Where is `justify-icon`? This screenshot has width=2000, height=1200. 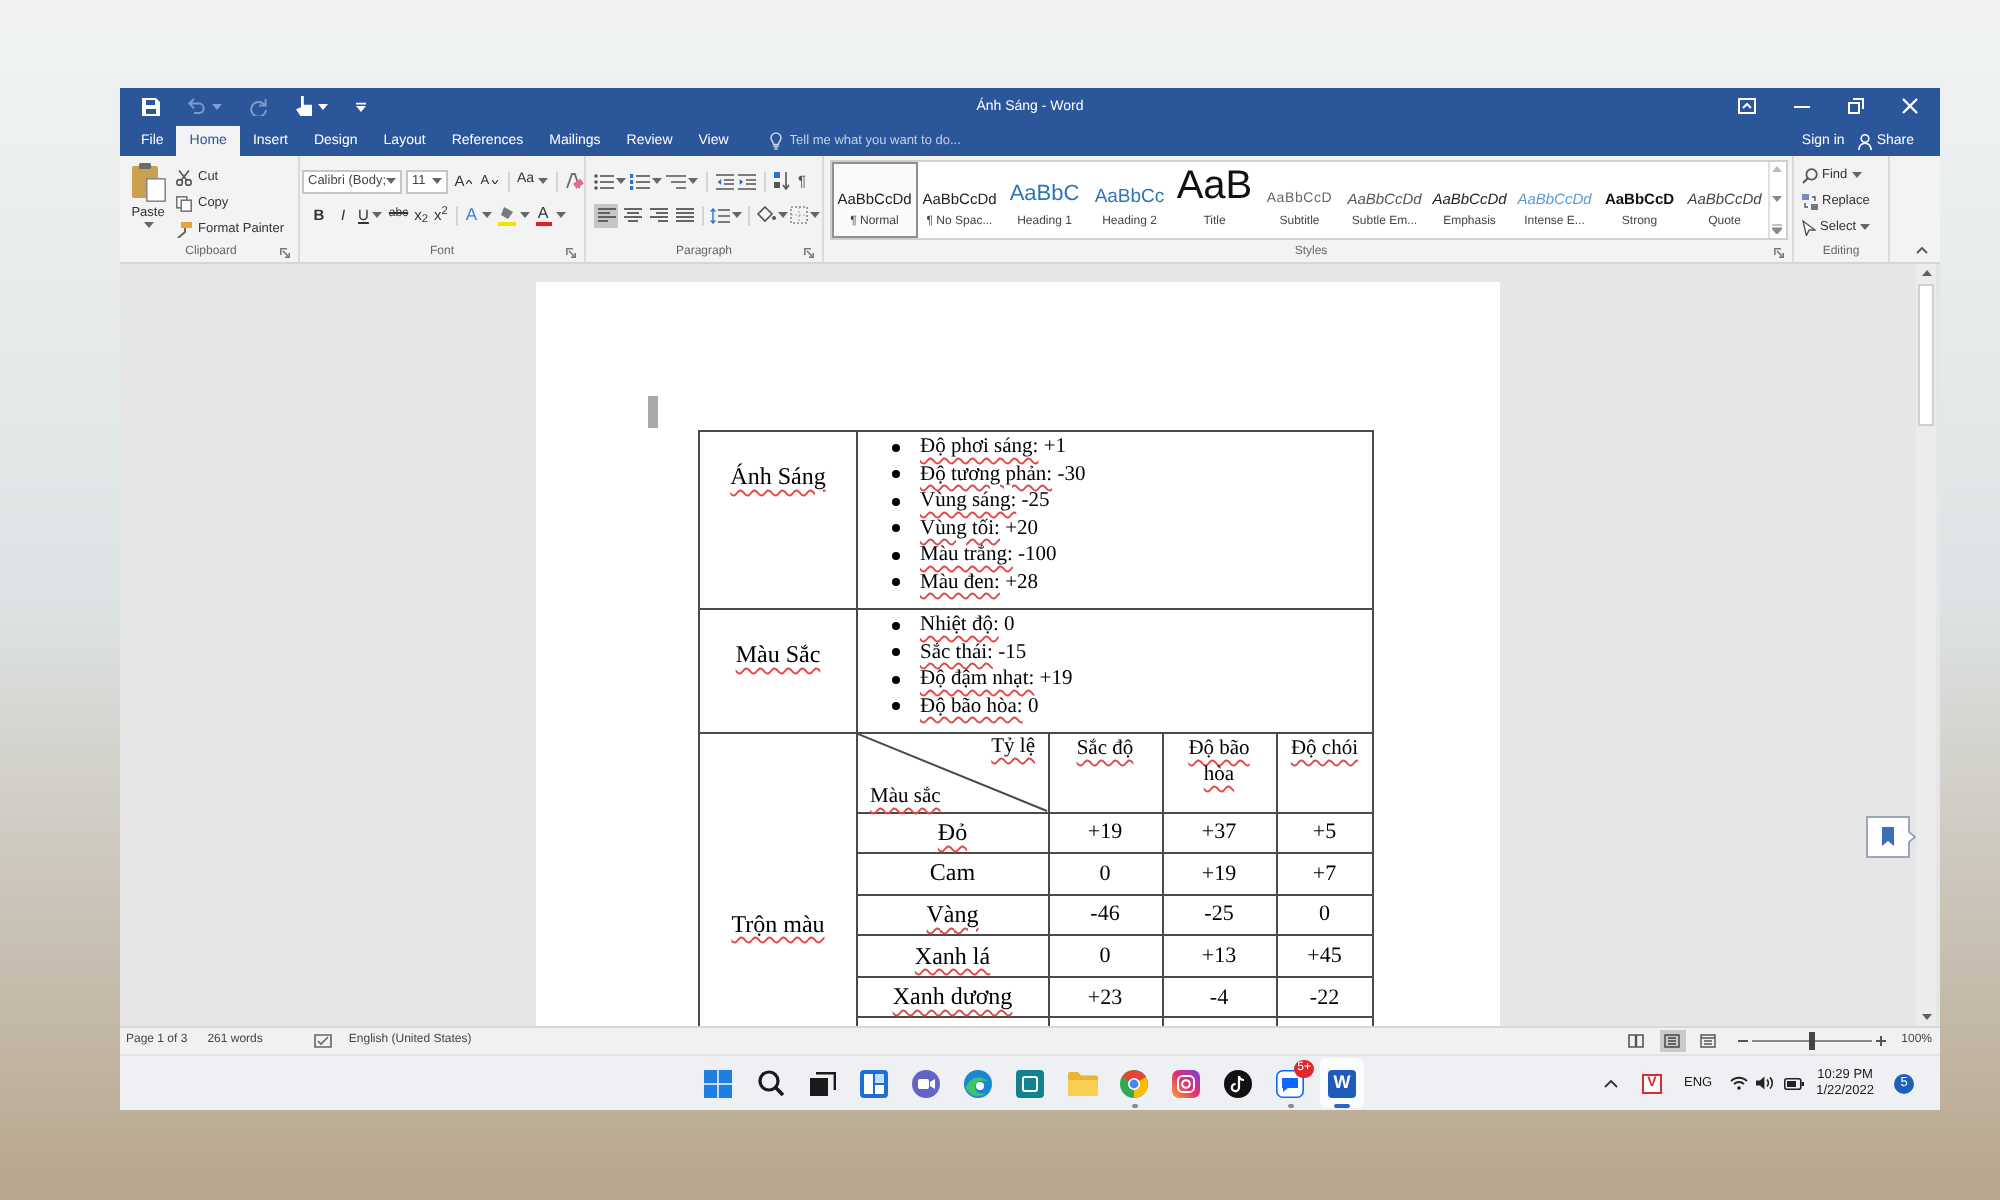 justify-icon is located at coordinates (684, 215).